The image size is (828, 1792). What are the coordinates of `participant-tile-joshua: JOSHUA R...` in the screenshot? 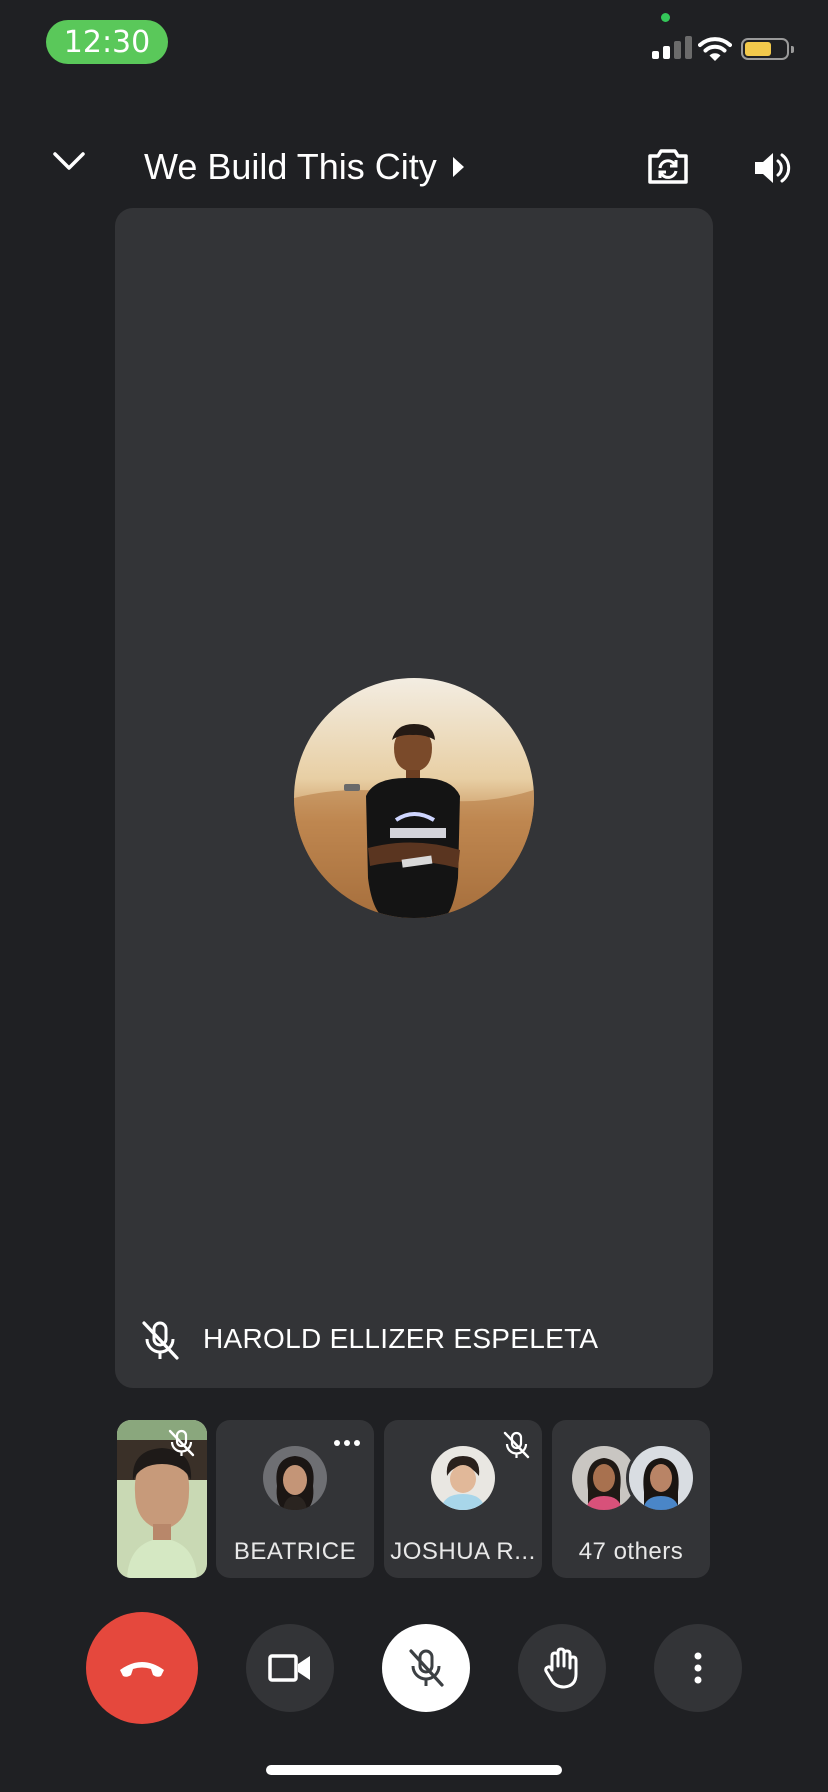 It's located at (463, 1499).